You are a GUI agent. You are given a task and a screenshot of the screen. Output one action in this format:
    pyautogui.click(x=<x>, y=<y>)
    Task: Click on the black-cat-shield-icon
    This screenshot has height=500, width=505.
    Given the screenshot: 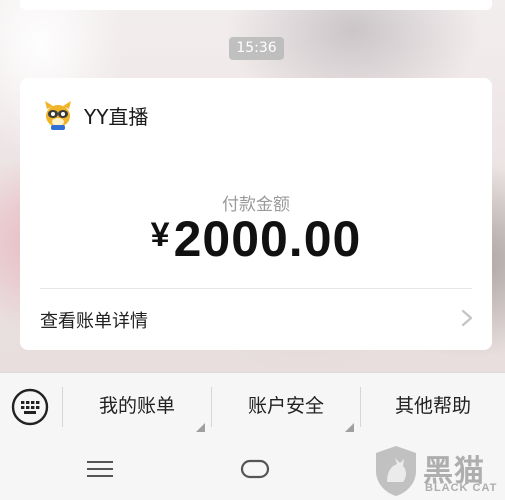 What is the action you would take?
    pyautogui.click(x=396, y=471)
    